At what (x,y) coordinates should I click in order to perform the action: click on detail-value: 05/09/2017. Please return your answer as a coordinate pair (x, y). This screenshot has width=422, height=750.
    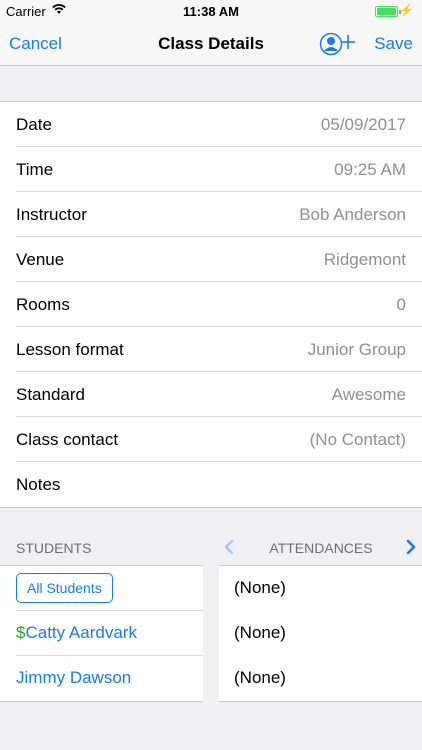
    Looking at the image, I should click on (363, 124).